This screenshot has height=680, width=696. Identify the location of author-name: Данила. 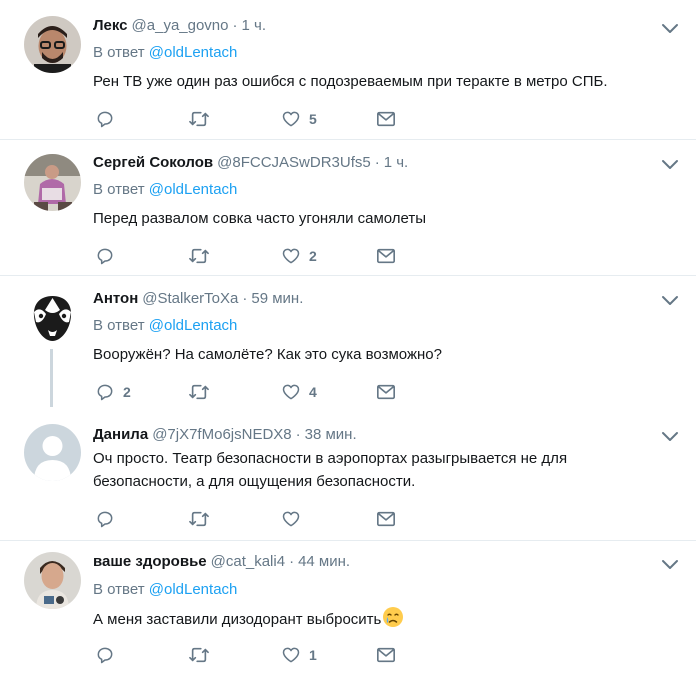
(120, 434).